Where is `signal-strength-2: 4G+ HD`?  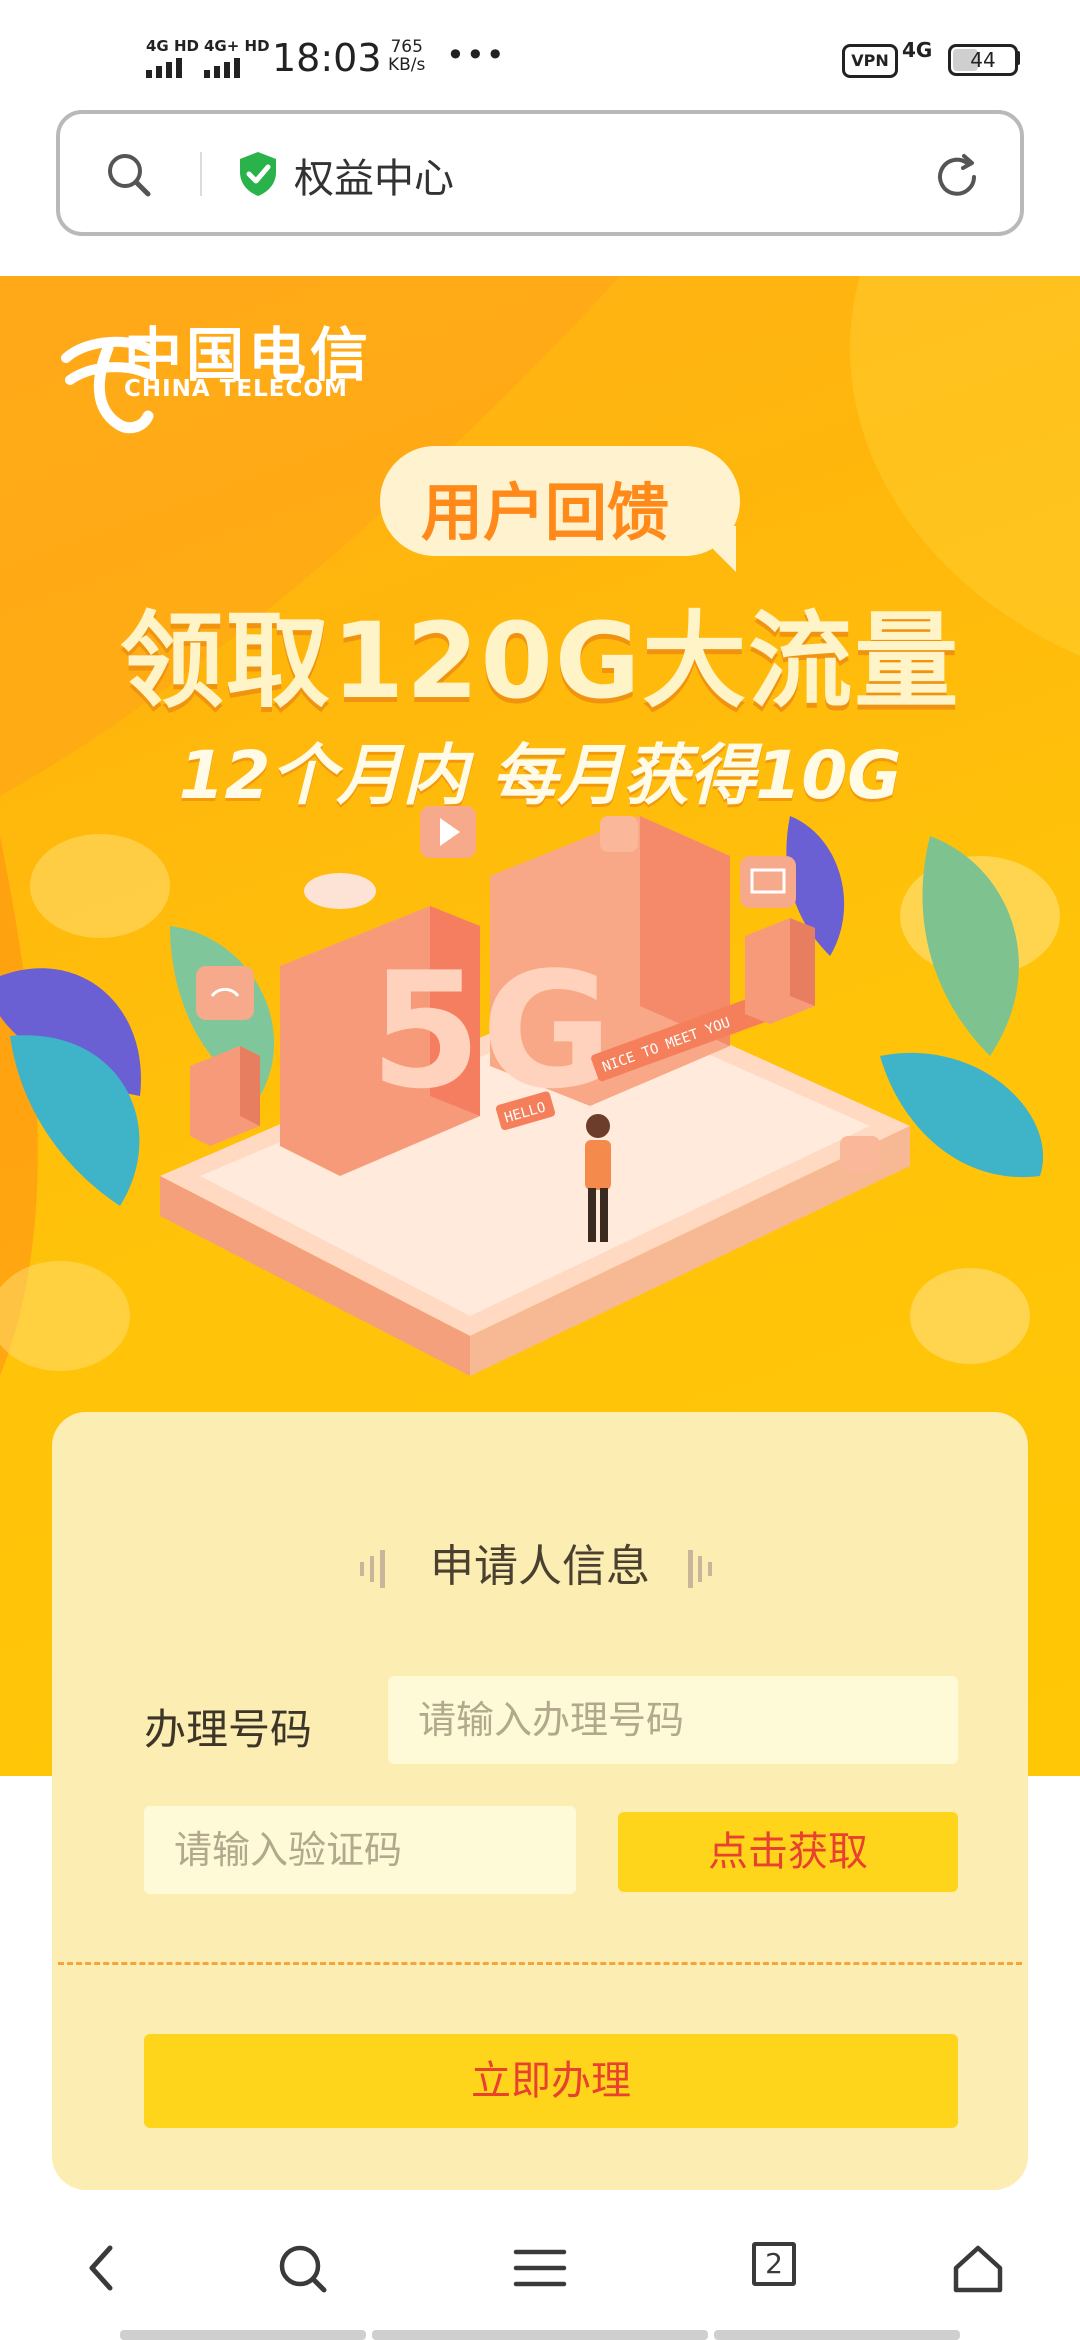
signal-strength-2: 4G+ HD is located at coordinates (237, 58).